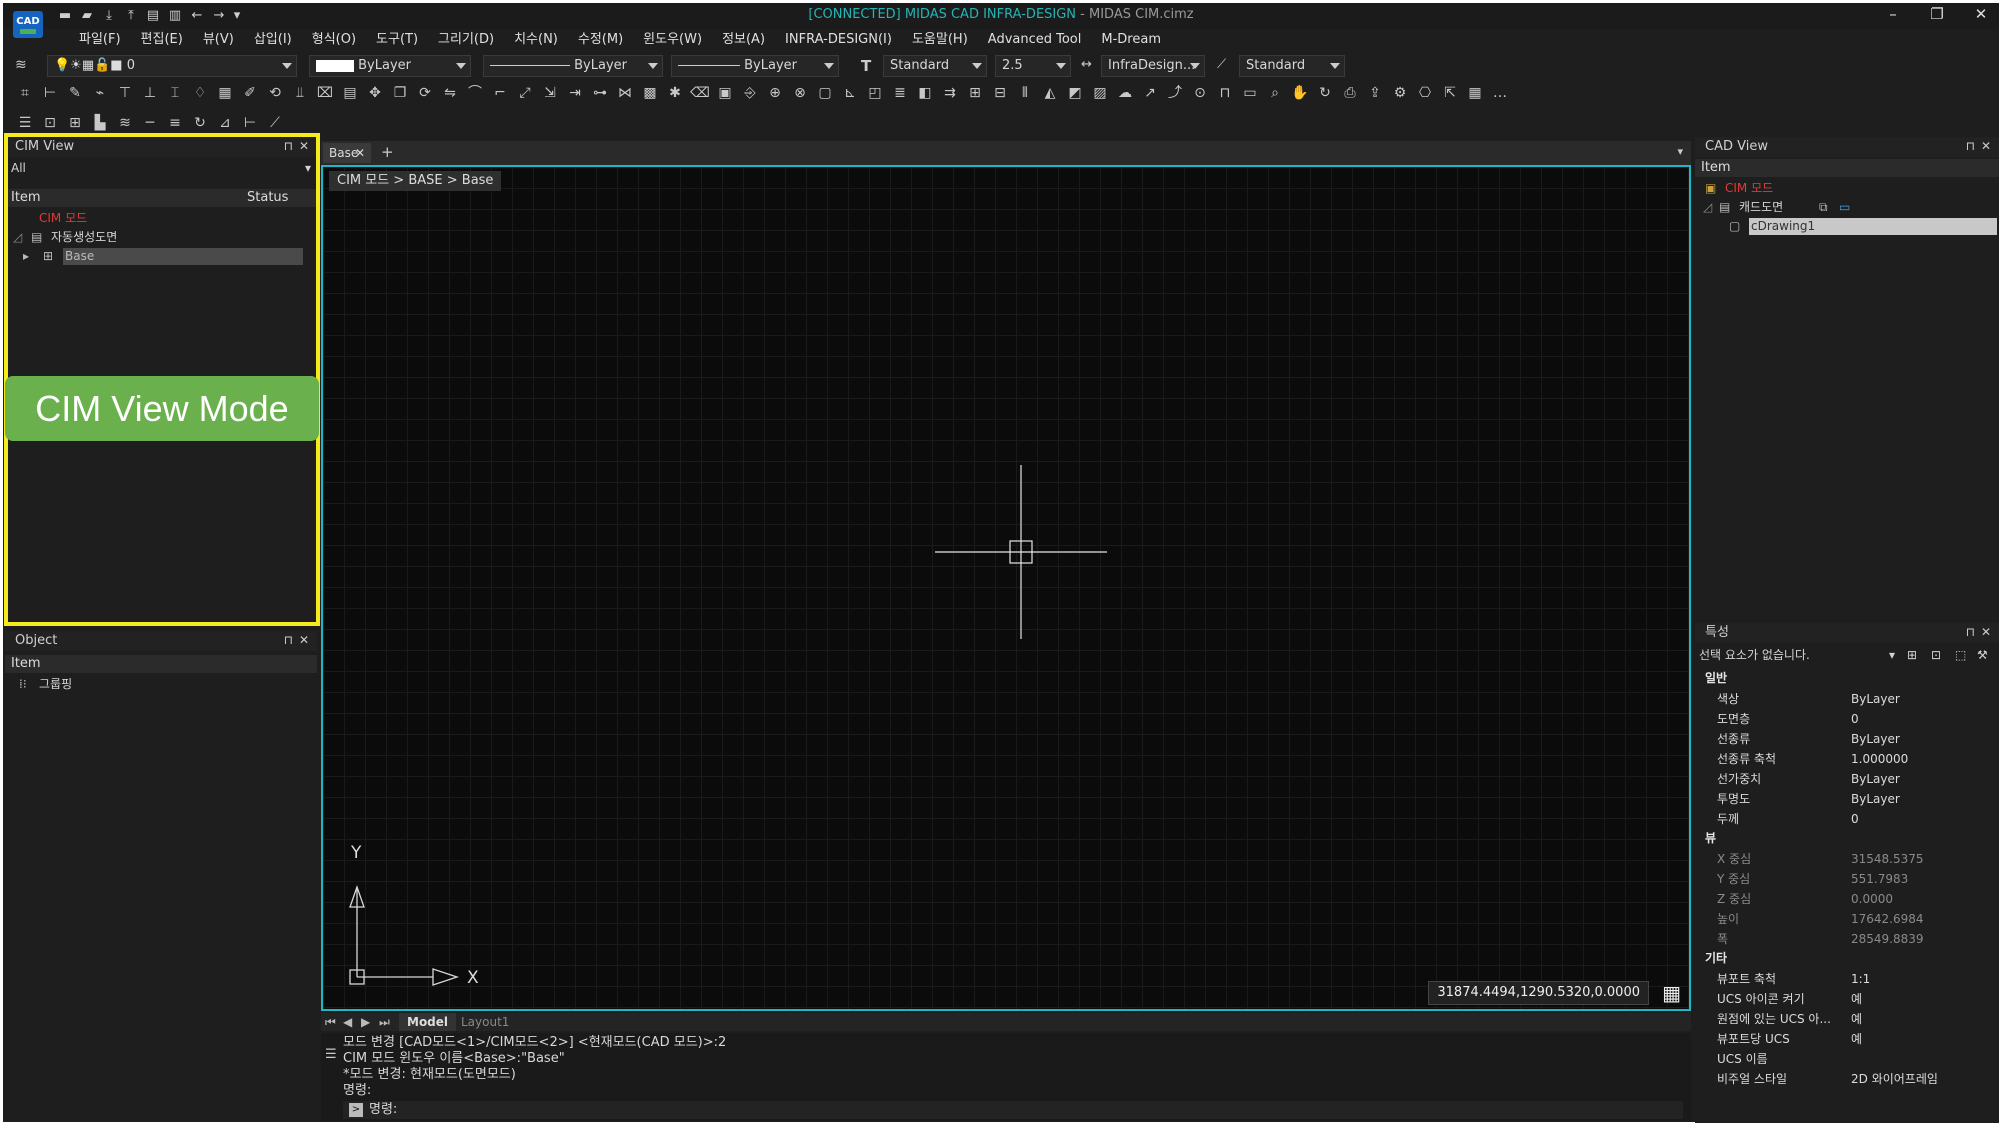 This screenshot has height=1125, width=2002. I want to click on add-tab-button: +, so click(387, 152).